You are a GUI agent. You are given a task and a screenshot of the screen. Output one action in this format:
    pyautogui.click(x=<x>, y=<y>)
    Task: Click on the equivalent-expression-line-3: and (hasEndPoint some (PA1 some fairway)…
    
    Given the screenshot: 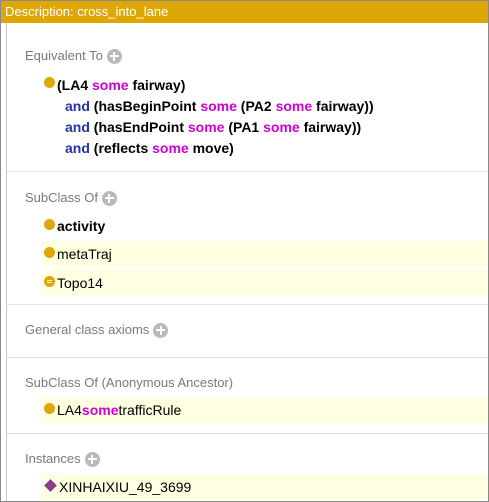 What is the action you would take?
    pyautogui.click(x=213, y=127)
    